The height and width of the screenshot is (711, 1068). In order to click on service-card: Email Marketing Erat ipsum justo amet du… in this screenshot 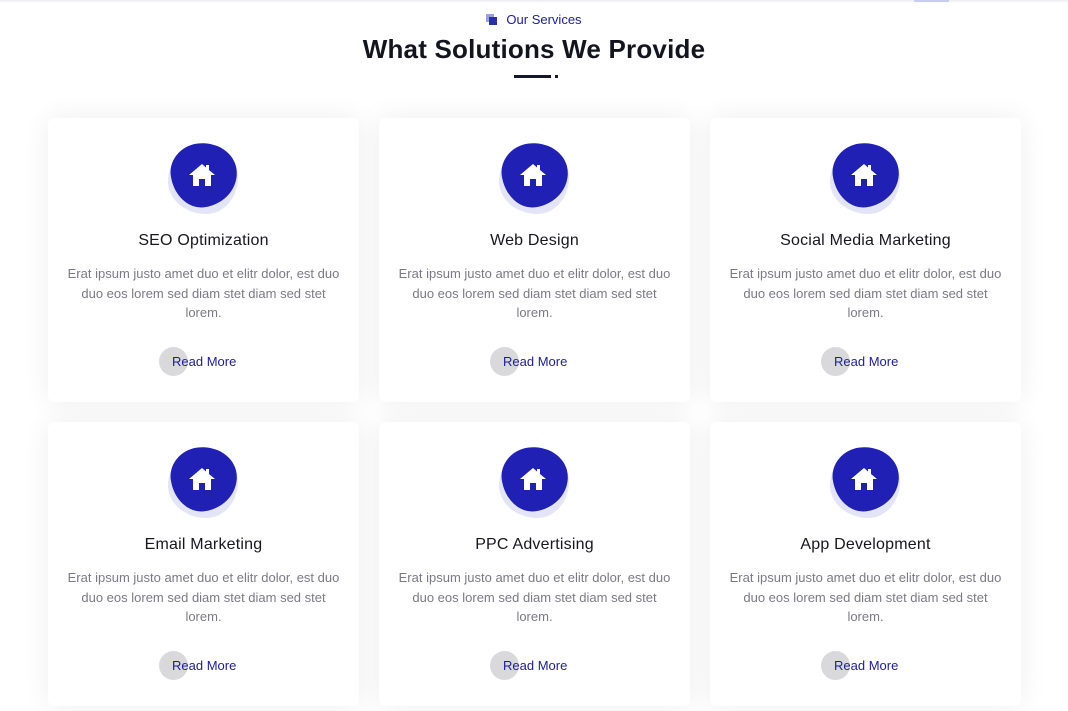, I will do `click(203, 564)`.